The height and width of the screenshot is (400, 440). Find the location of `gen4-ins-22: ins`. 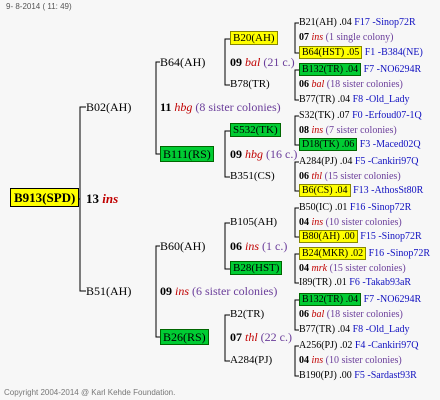

gen4-ins-22: ins is located at coordinates (317, 360).